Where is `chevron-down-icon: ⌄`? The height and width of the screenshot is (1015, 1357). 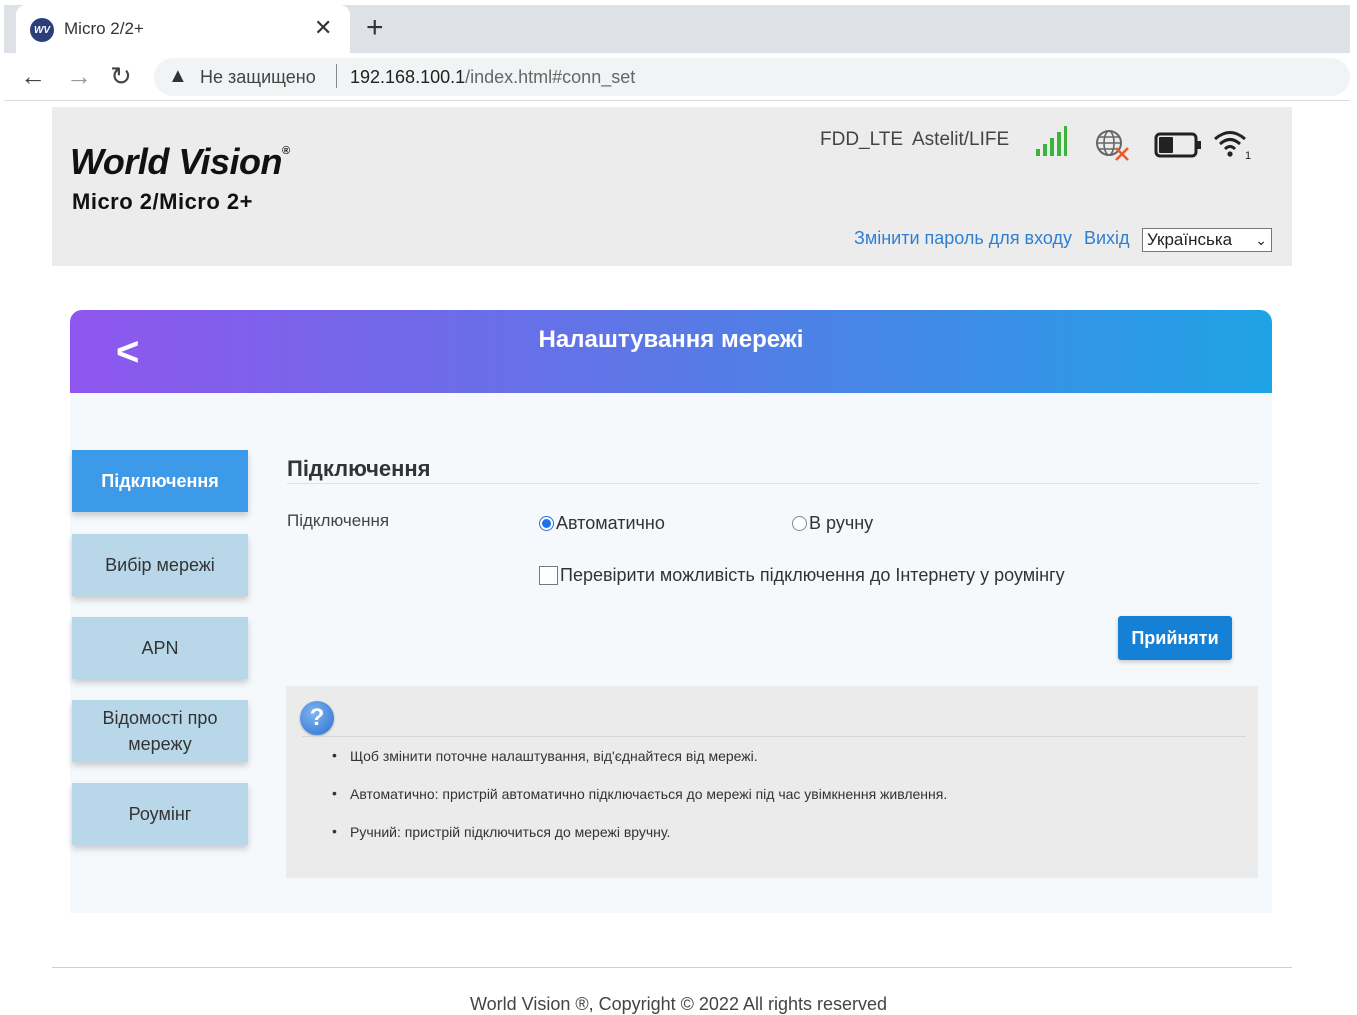
chevron-down-icon: ⌄ is located at coordinates (1261, 240).